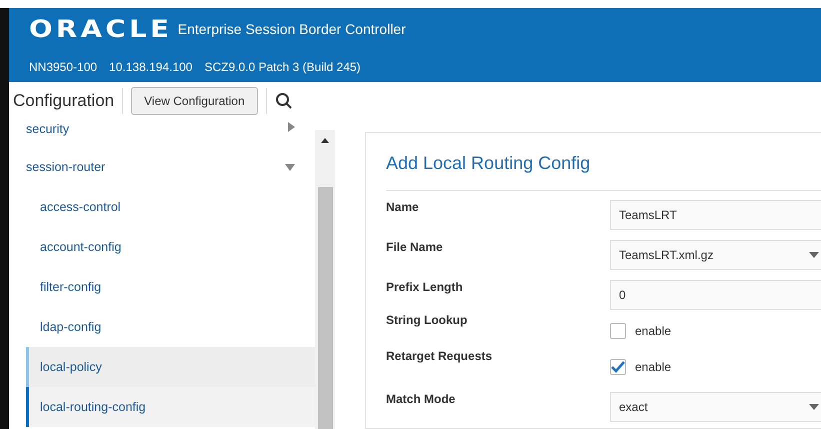 The width and height of the screenshot is (821, 429). I want to click on tree-item: local-policy, so click(170, 367).